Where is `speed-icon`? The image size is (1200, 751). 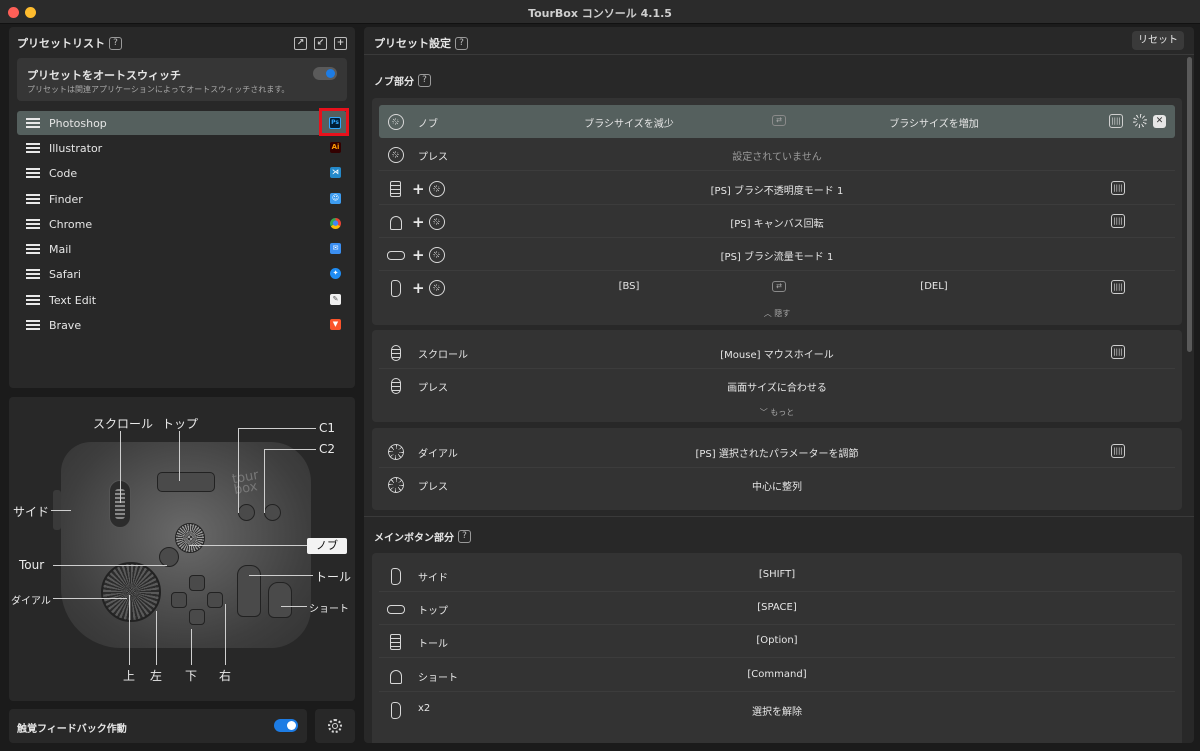 speed-icon is located at coordinates (1140, 121).